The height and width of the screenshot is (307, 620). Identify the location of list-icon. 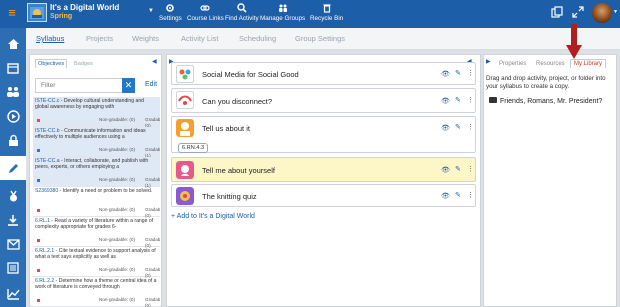
(13, 268).